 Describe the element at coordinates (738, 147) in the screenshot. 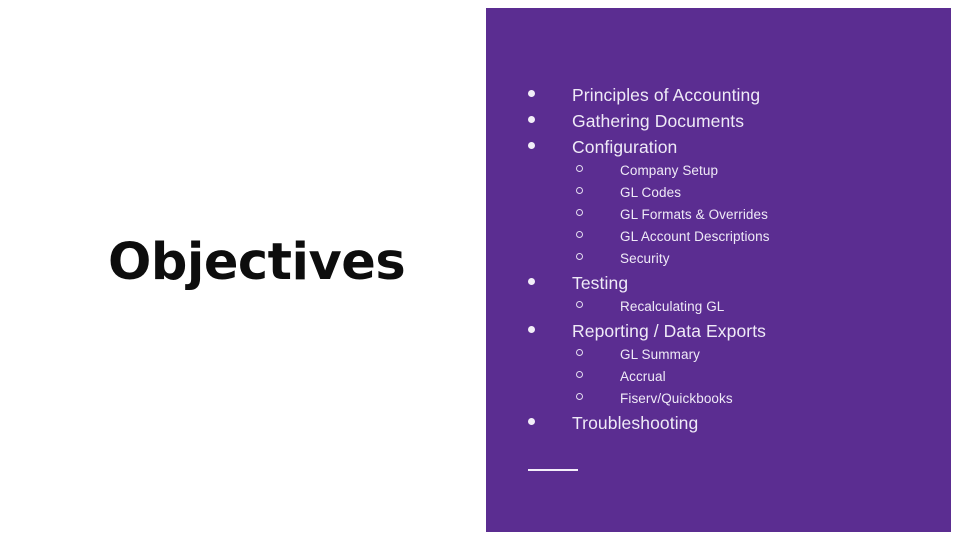

I see `outline-item-level1: Configuration` at that location.